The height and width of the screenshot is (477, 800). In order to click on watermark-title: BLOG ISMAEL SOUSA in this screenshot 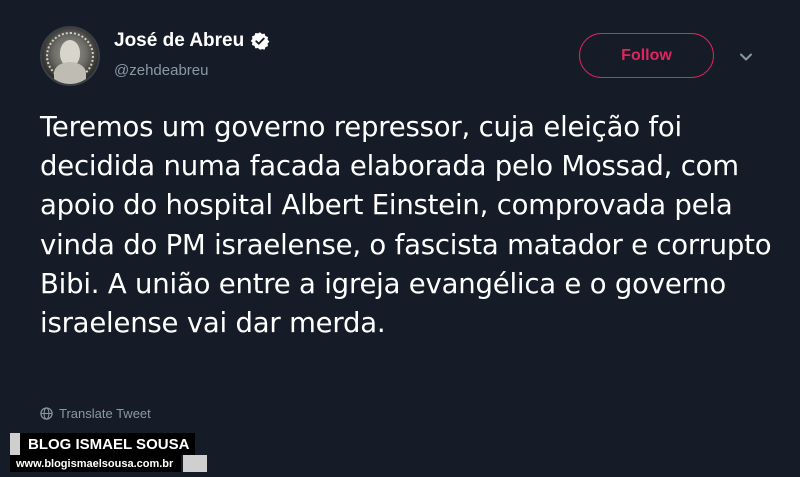, I will do `click(103, 444)`.